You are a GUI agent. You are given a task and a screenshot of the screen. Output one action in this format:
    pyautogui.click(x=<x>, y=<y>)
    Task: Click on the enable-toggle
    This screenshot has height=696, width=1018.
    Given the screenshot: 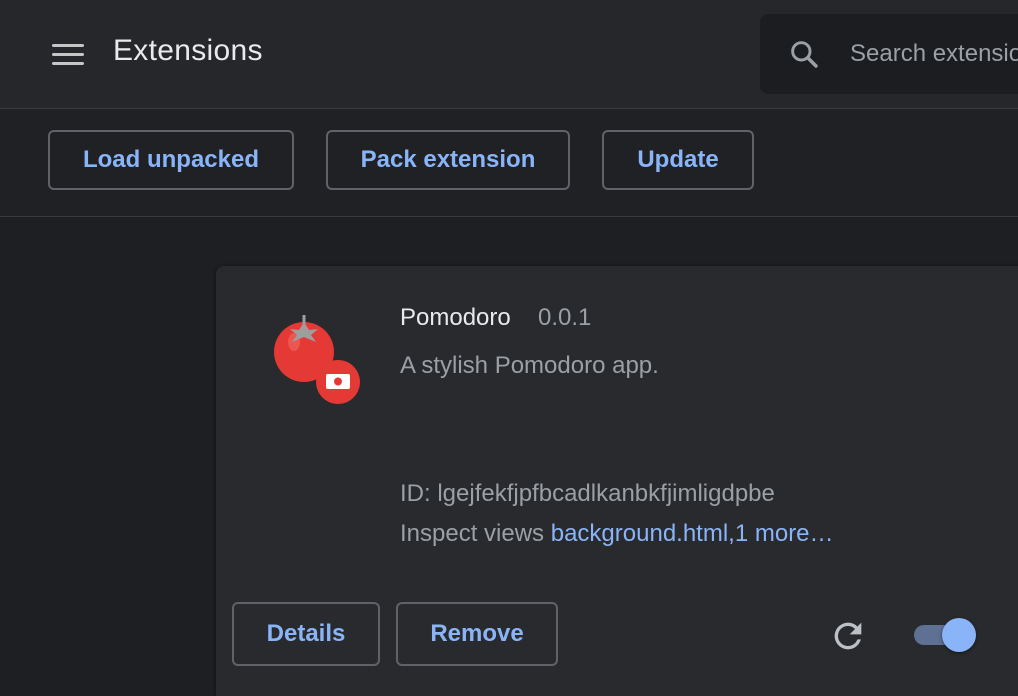 What is the action you would take?
    pyautogui.click(x=944, y=635)
    